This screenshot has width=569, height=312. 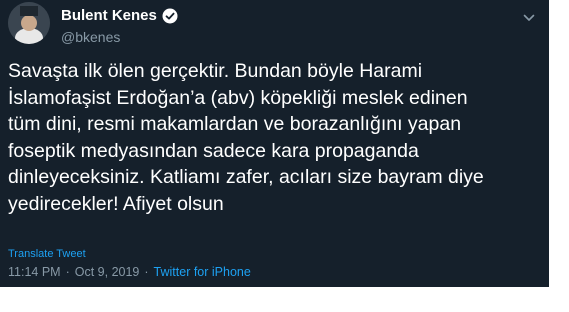 I want to click on verified-badge-icon, so click(x=170, y=16).